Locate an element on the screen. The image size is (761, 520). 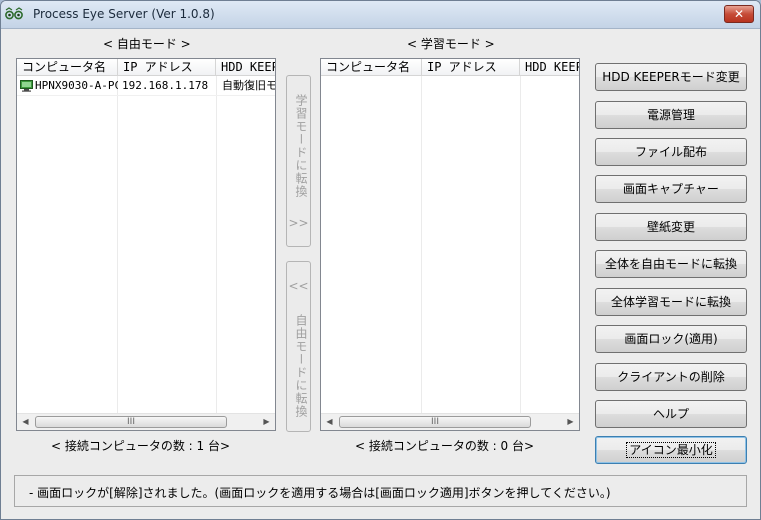
learn-mode-count: < 接続コンピュータの数 : 0 台> is located at coordinates (445, 446).